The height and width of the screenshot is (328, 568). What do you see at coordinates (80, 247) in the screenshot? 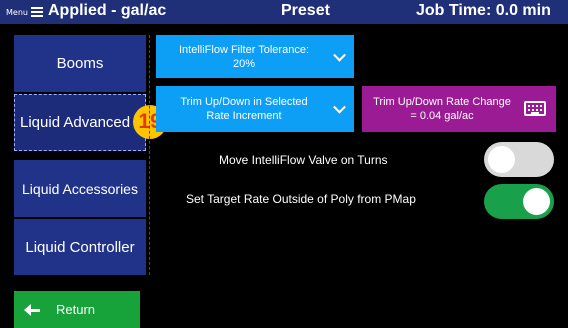
I see `nav-item-liquid-controller: Liquid Controller` at bounding box center [80, 247].